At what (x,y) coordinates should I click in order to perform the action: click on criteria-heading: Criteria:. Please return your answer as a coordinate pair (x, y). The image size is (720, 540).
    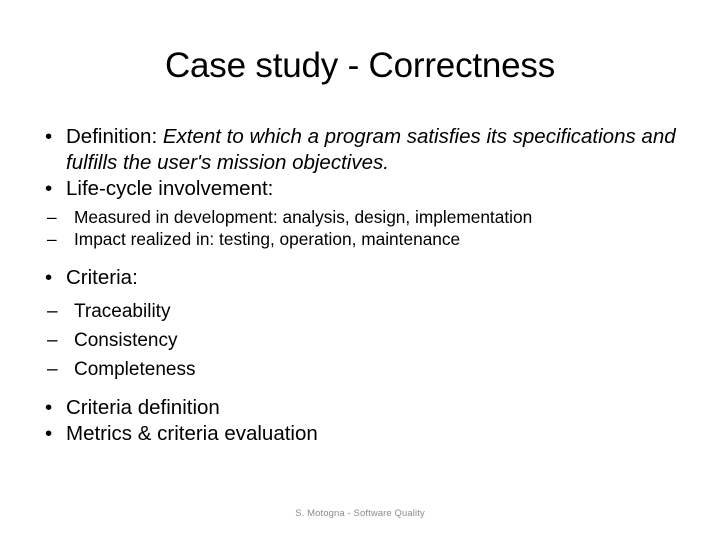
    Looking at the image, I should click on (102, 277).